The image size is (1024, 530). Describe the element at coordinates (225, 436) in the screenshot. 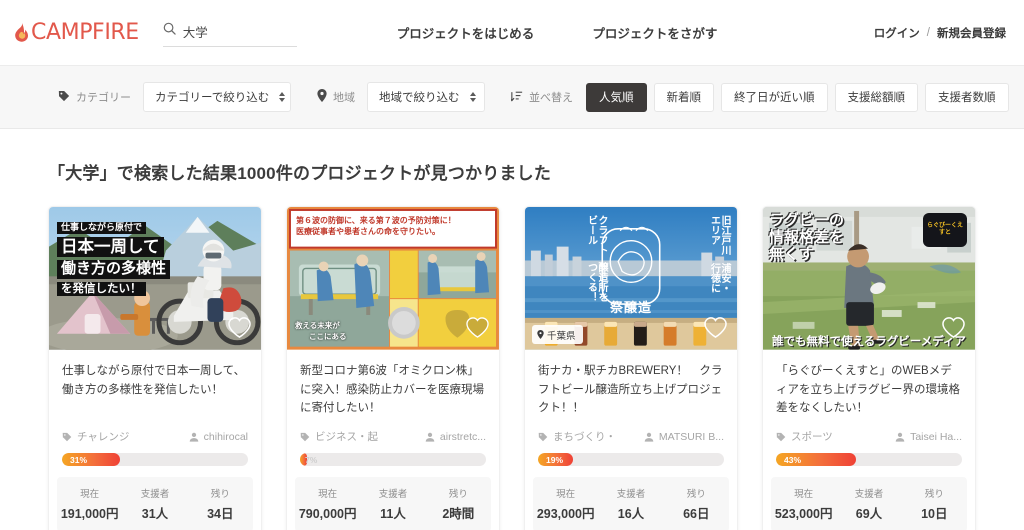

I see `owner-name: chihirocal` at that location.